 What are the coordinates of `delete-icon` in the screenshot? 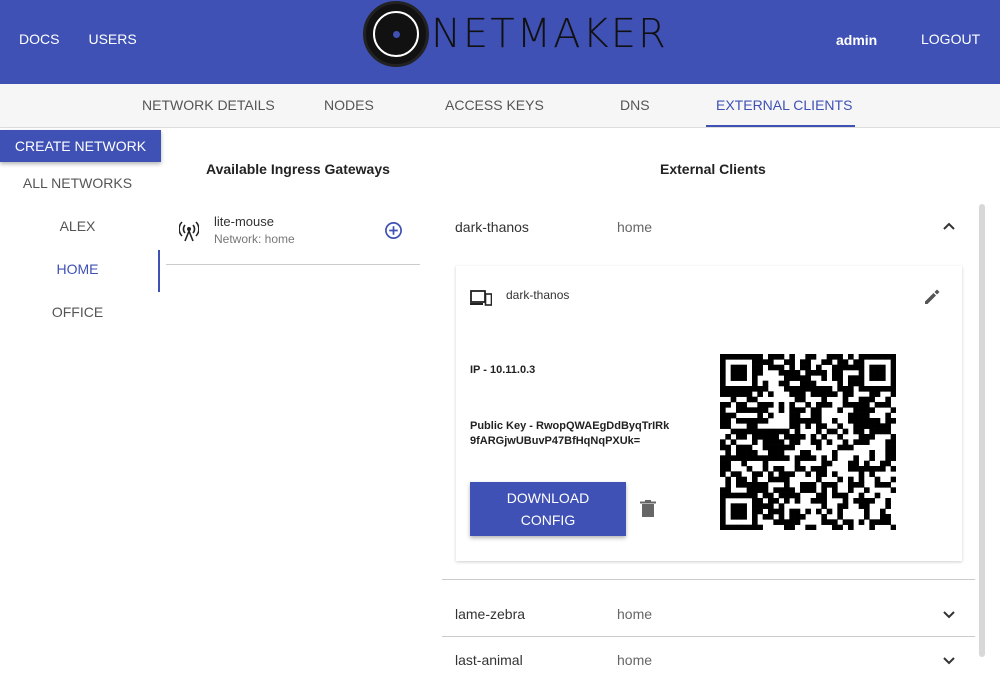 It's located at (648, 509).